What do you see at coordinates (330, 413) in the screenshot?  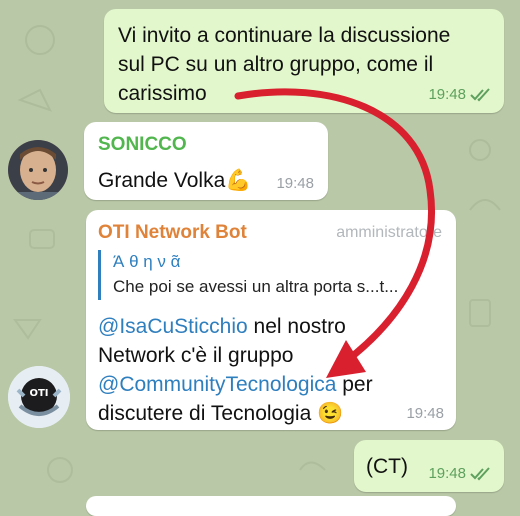 I see `winking-face-emoji: 😉` at bounding box center [330, 413].